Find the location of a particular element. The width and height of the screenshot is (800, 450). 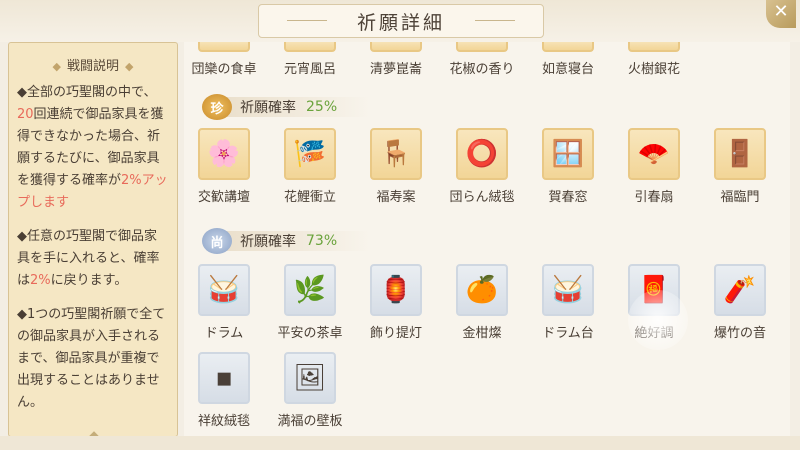

list-item: 🍊 金柑燦 is located at coordinates (482, 302).